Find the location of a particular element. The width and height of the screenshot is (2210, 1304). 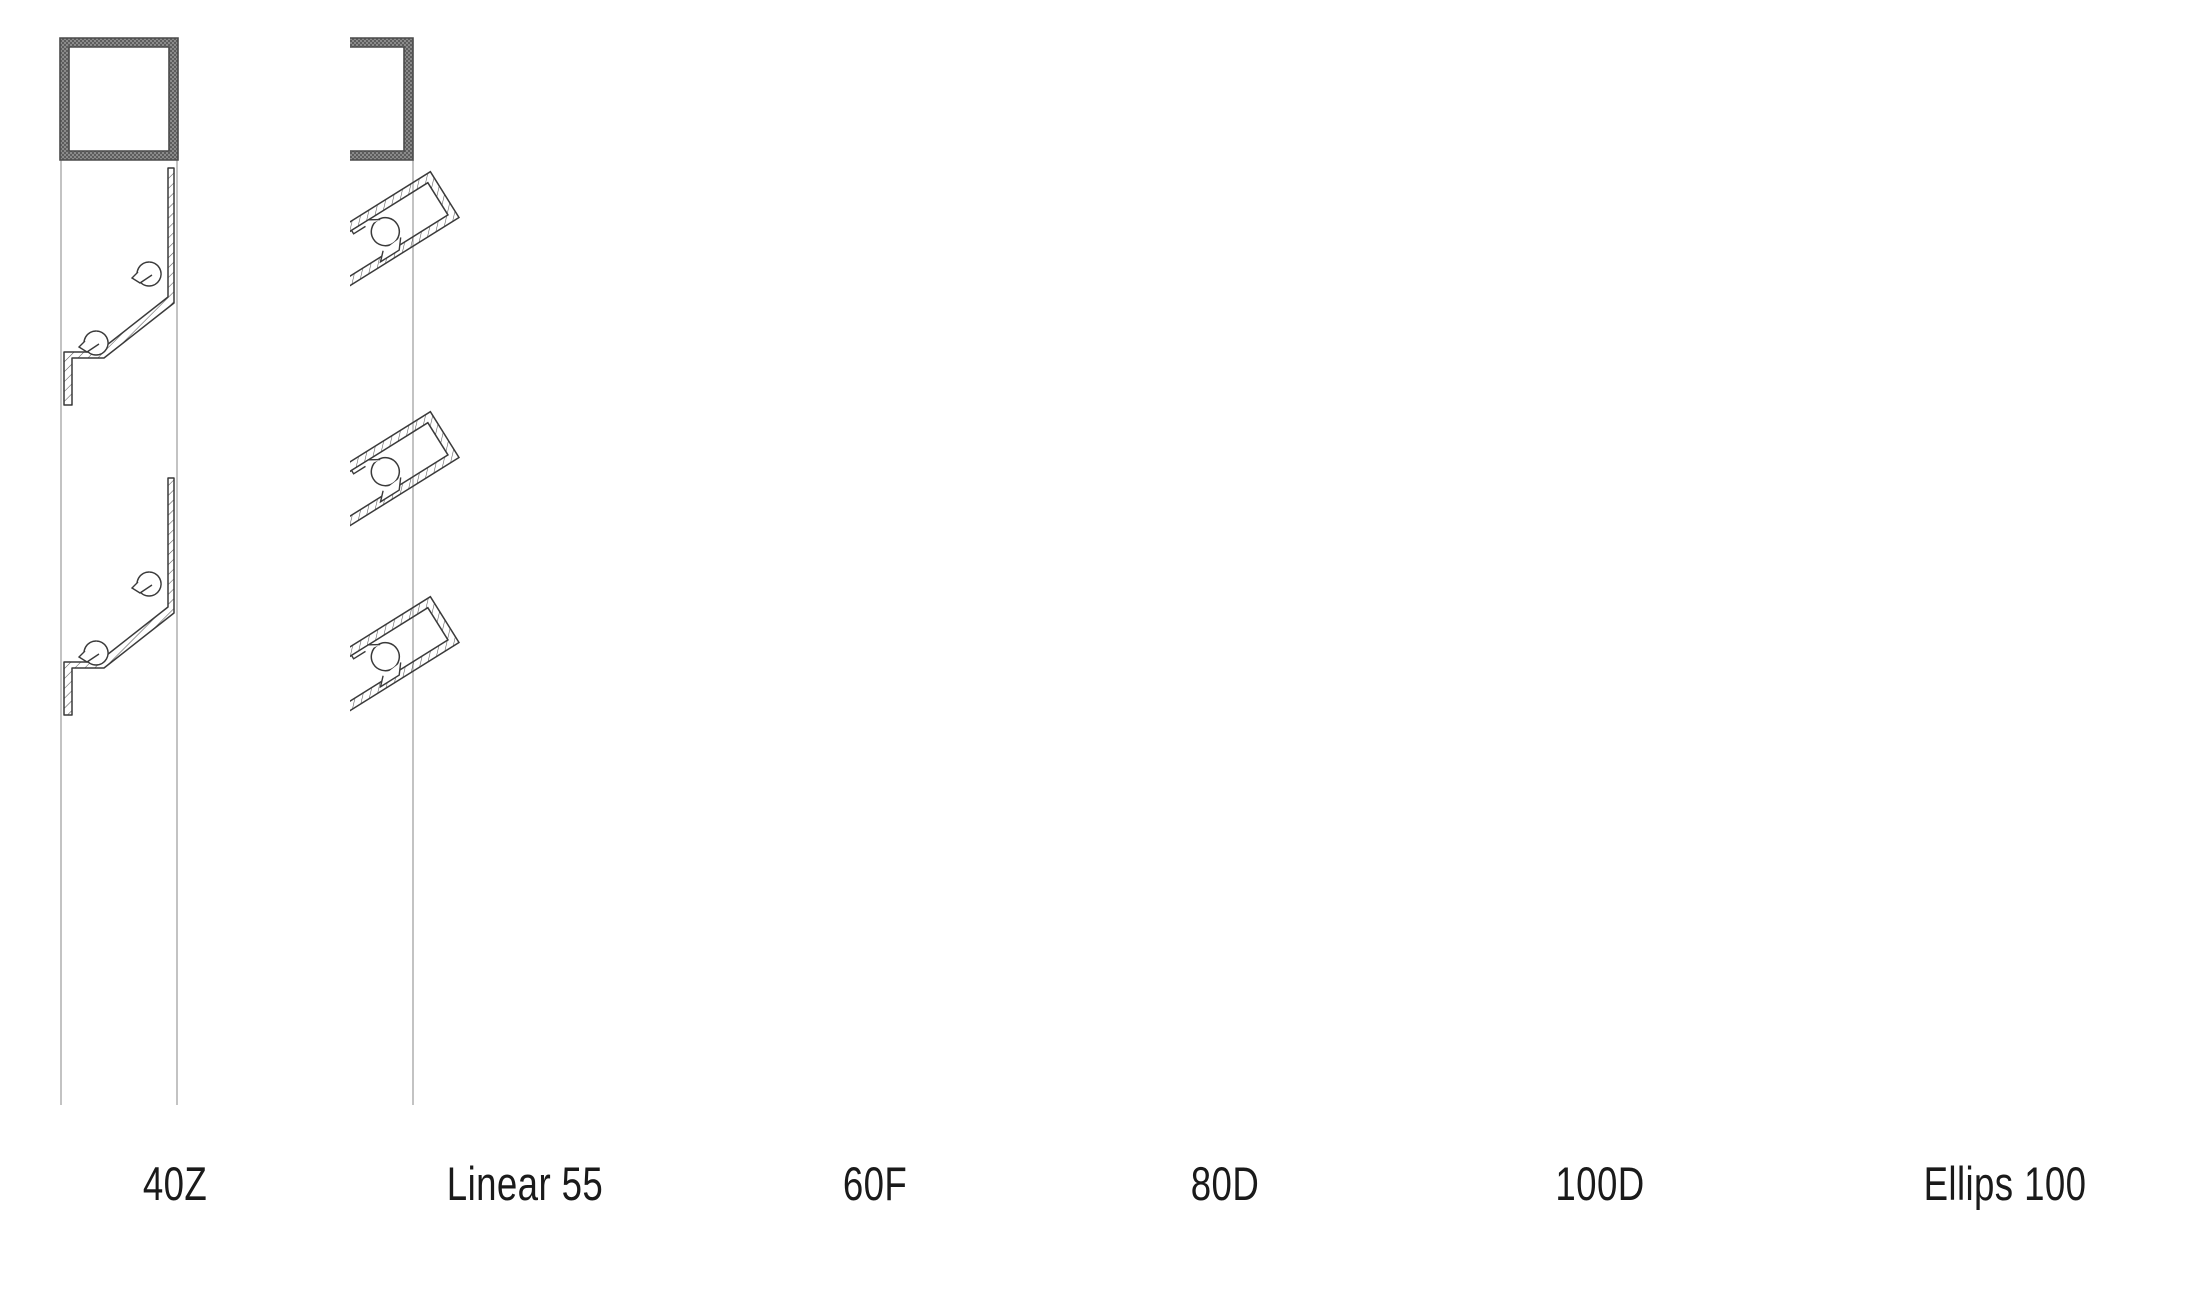

profile-drawing-linear55 is located at coordinates (405, 571).